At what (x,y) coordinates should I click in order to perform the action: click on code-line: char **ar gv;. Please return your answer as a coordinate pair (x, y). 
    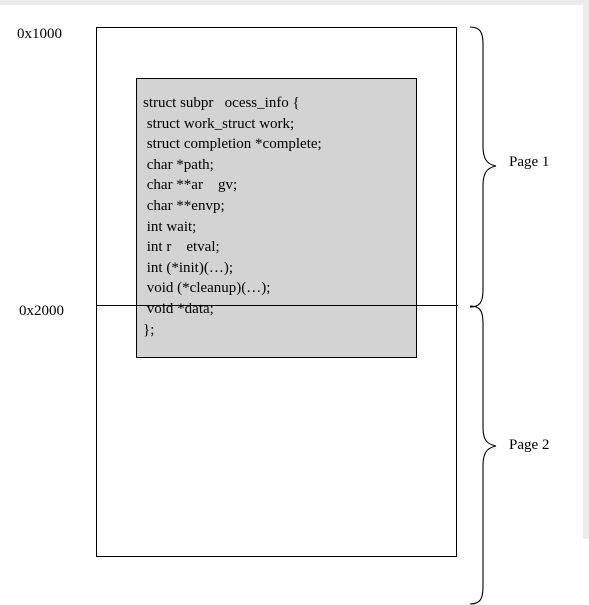
    Looking at the image, I should click on (190, 185).